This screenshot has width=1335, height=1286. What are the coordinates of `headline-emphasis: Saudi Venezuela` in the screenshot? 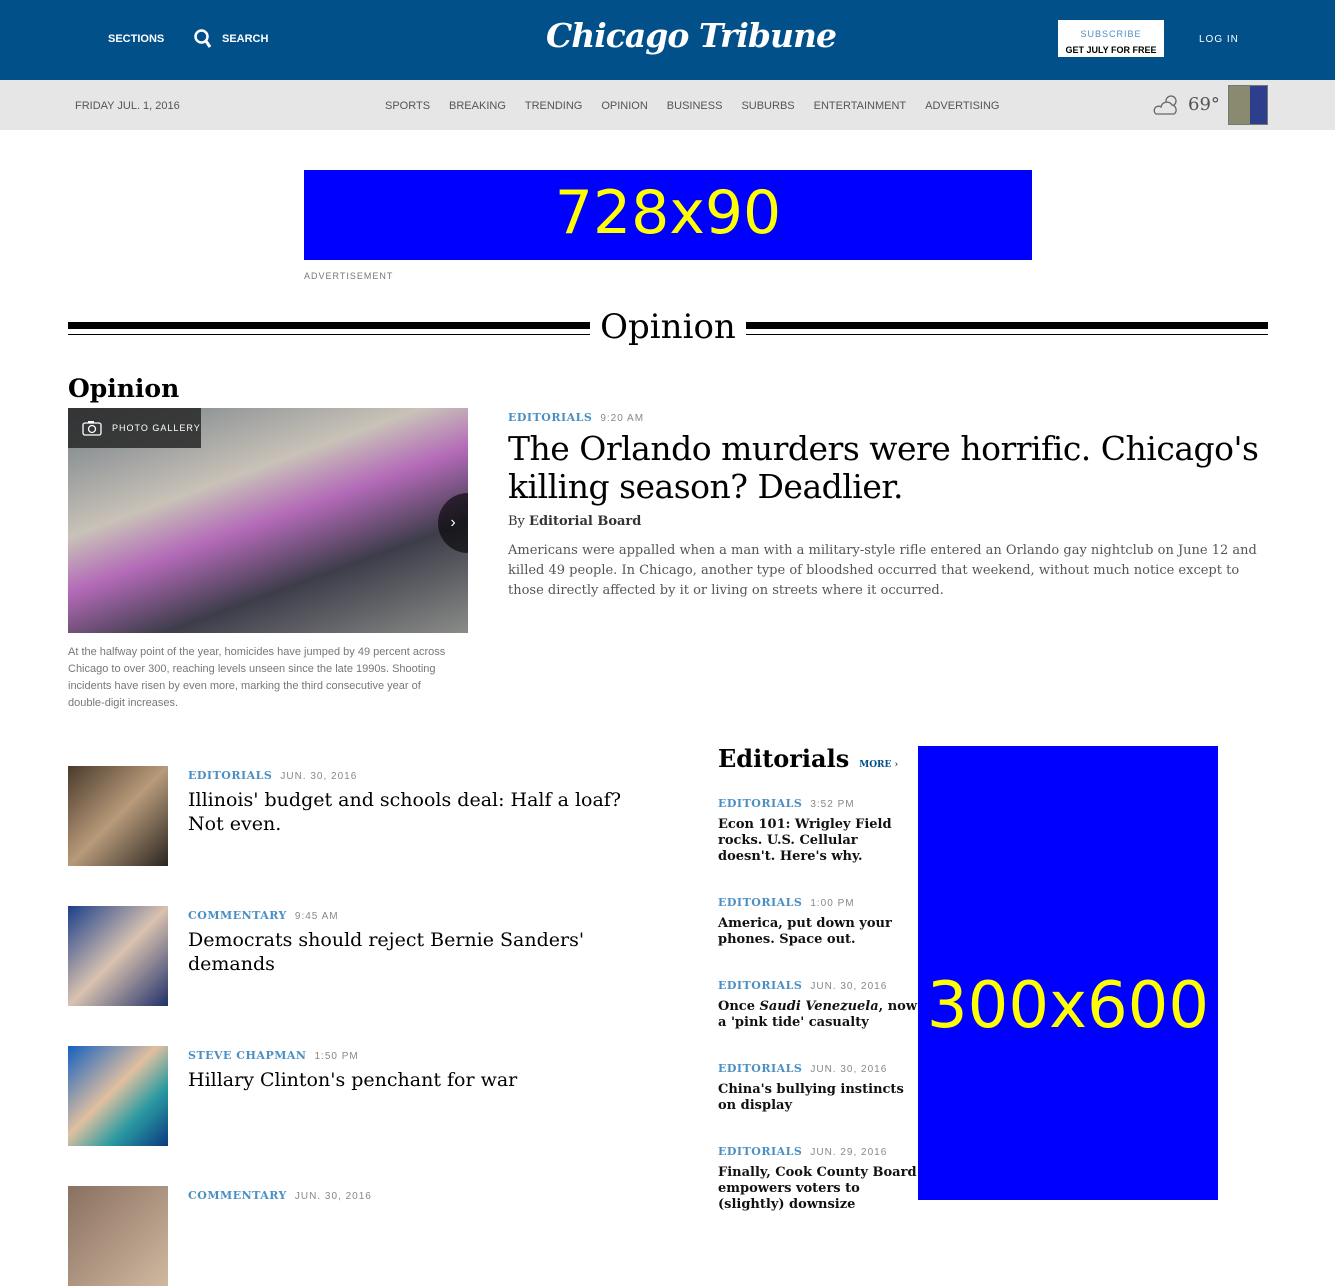 It's located at (819, 1006).